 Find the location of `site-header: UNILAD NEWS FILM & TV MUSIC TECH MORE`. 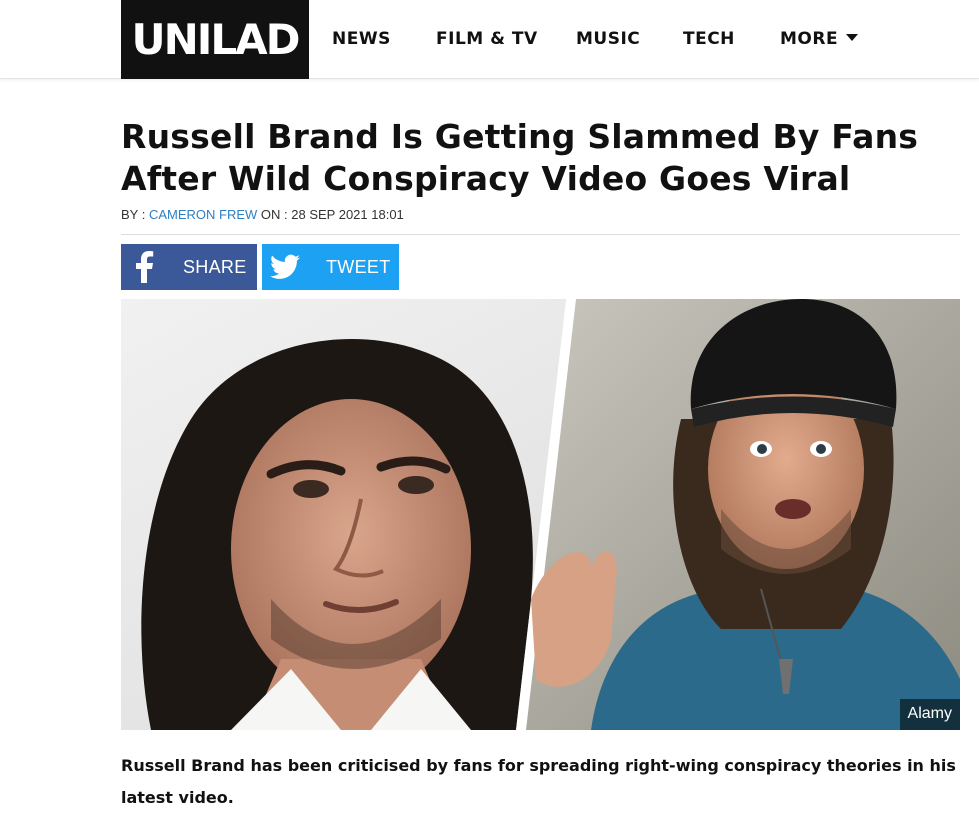

site-header: UNILAD NEWS FILM & TV MUSIC TECH MORE is located at coordinates (489, 39).